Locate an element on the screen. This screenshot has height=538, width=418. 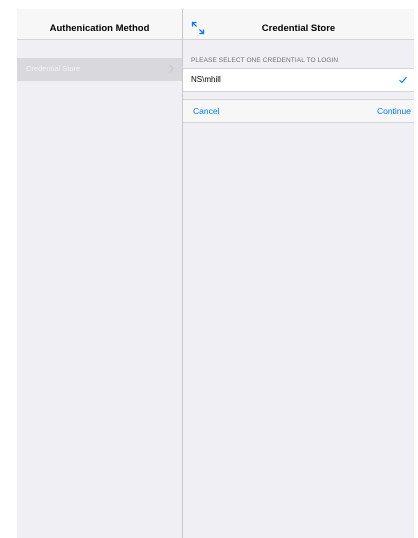
master-title: Authenication Method is located at coordinates (99, 28).